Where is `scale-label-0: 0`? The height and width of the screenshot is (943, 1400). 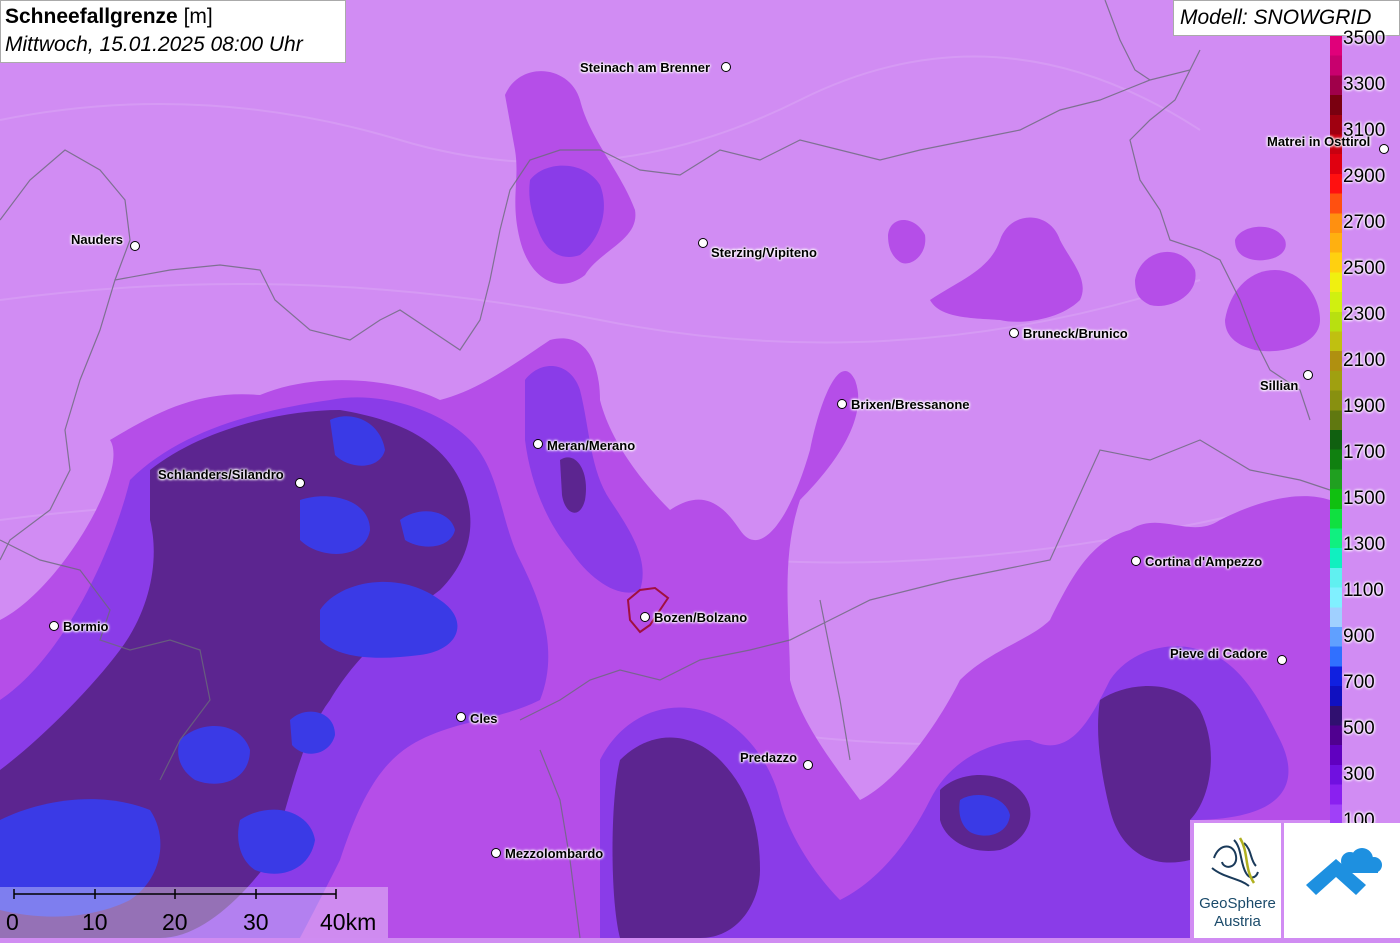
scale-label-0: 0 is located at coordinates (12, 922).